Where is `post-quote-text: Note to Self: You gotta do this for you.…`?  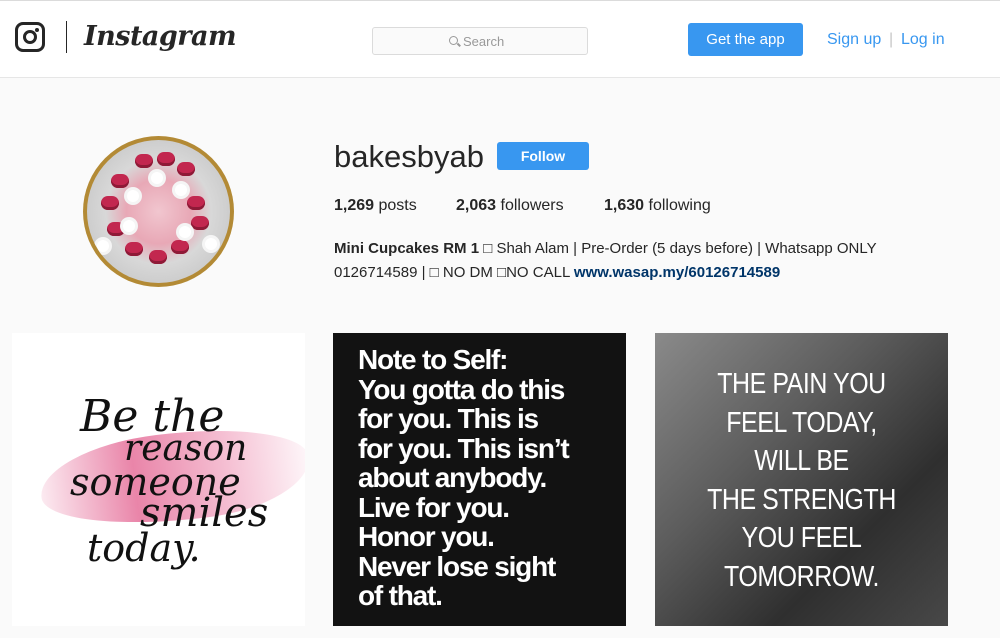
post-quote-text: Note to Self: You gotta do this for you.… is located at coordinates (488, 478).